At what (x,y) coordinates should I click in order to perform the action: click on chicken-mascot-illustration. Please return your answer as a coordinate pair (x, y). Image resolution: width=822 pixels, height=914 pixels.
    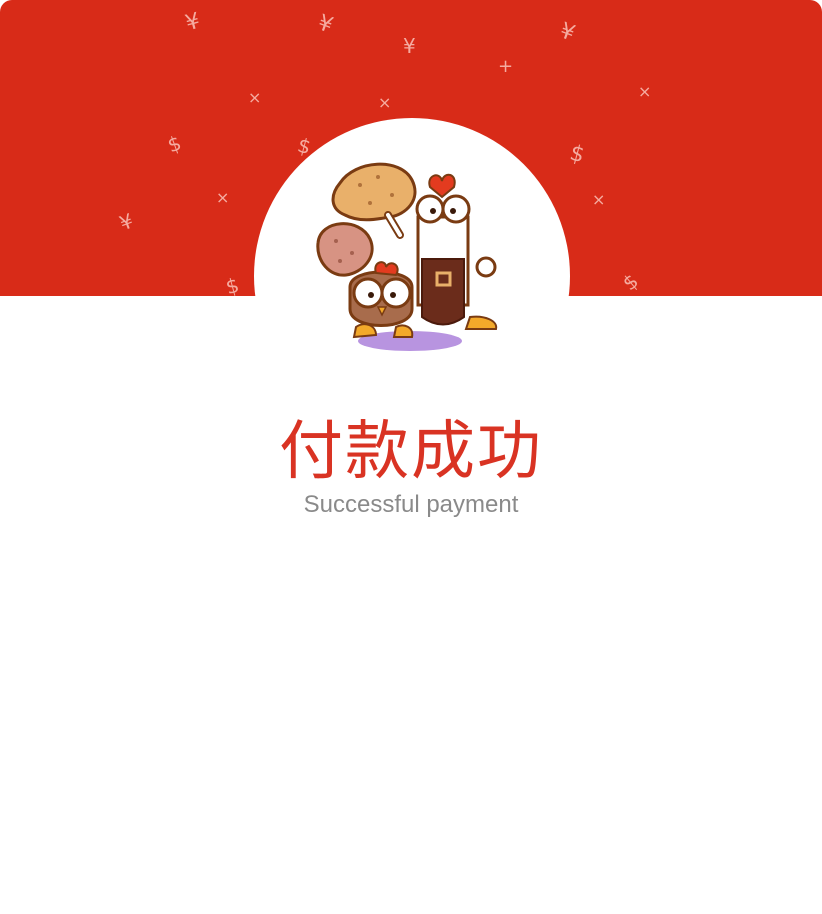
    Looking at the image, I should click on (407, 256).